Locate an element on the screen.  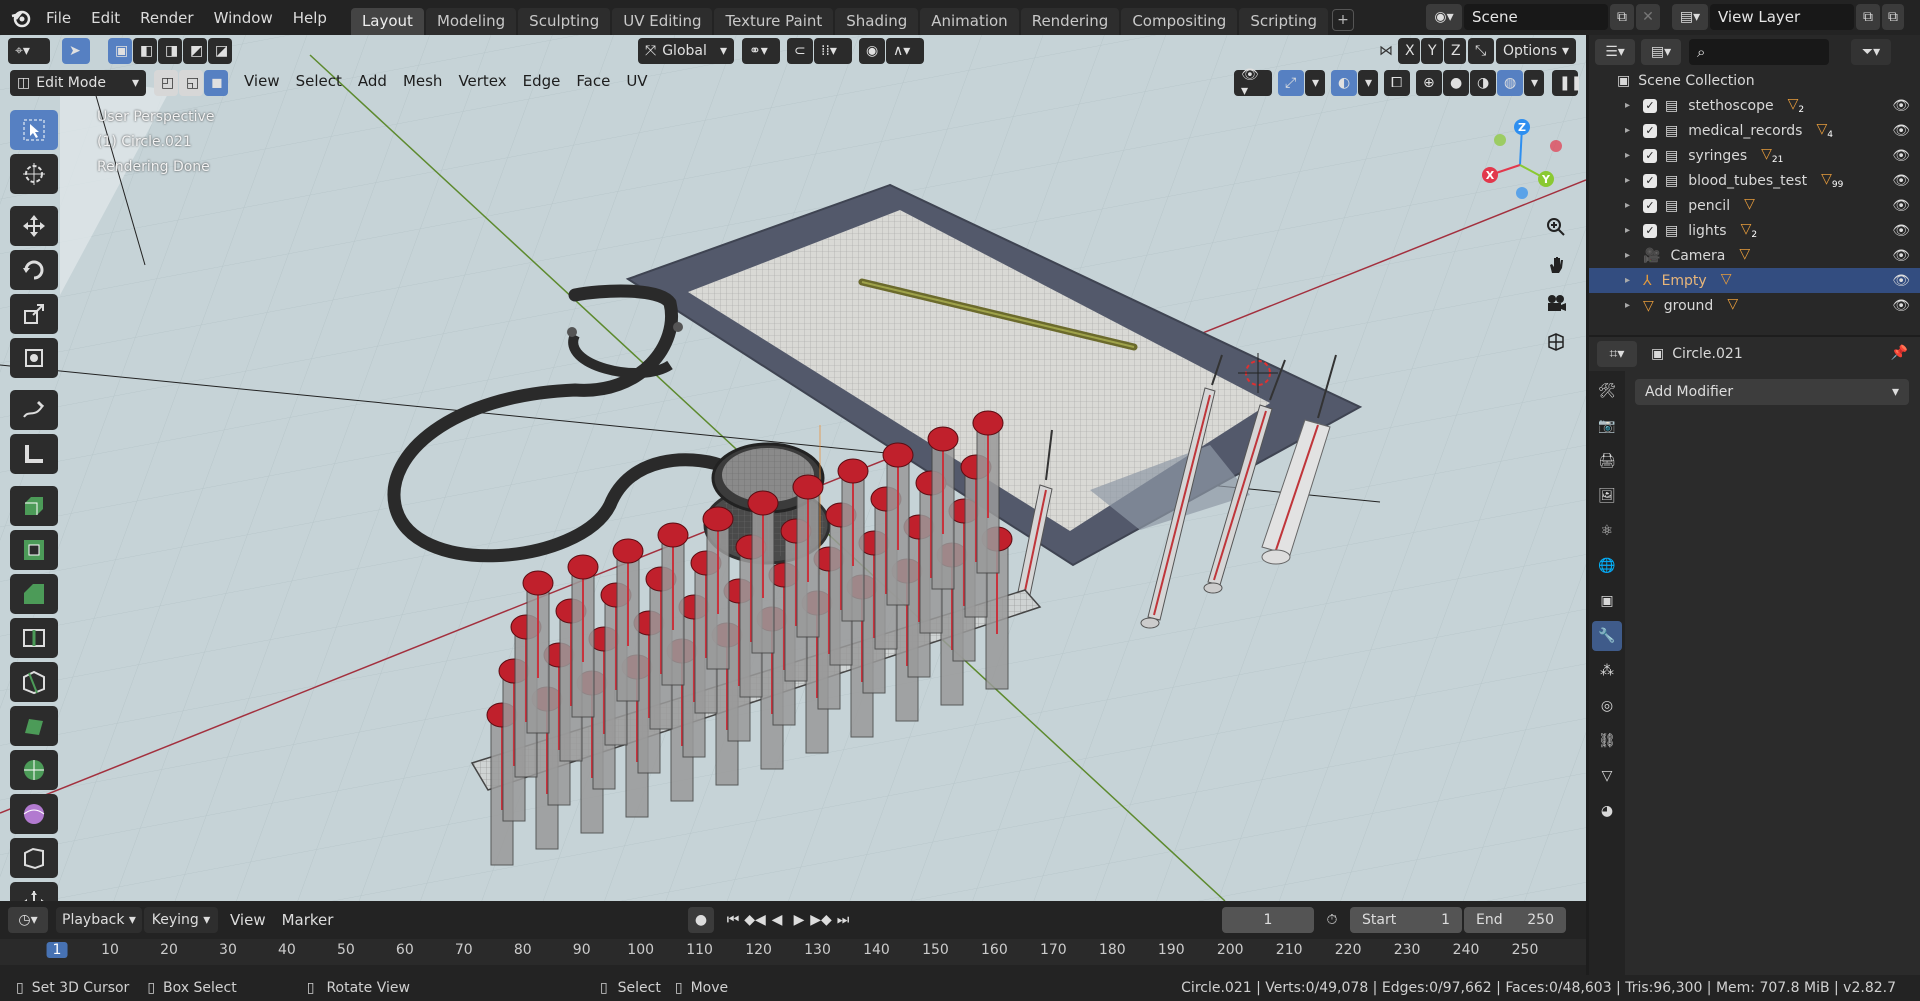
tab-modeling: Modeling is located at coordinates (471, 21).